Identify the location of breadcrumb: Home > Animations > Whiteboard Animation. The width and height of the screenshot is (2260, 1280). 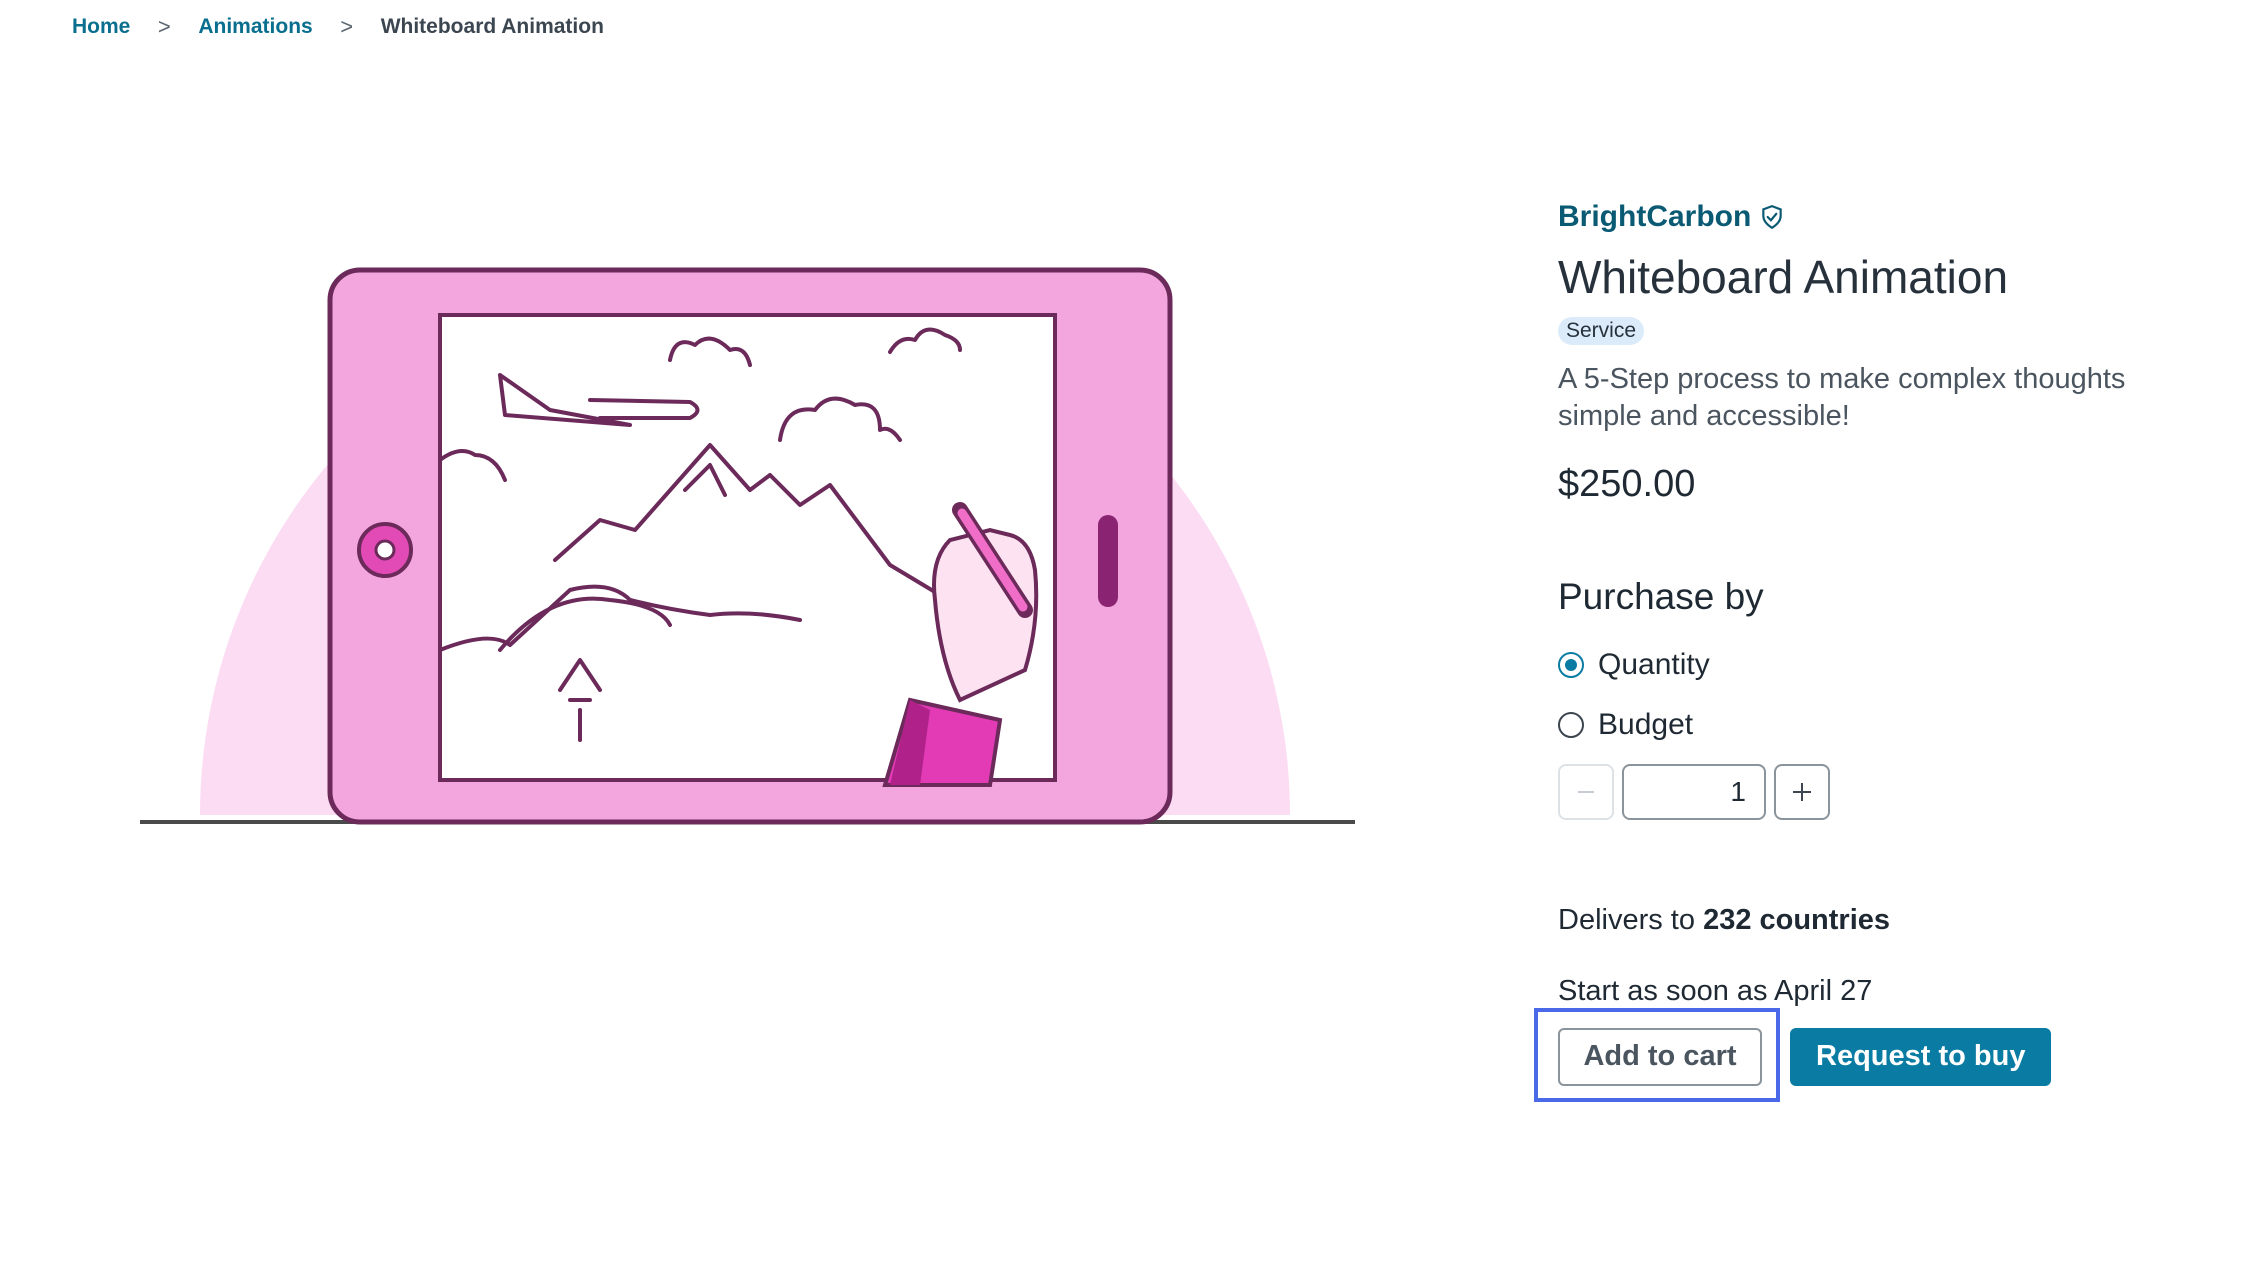
(338, 27).